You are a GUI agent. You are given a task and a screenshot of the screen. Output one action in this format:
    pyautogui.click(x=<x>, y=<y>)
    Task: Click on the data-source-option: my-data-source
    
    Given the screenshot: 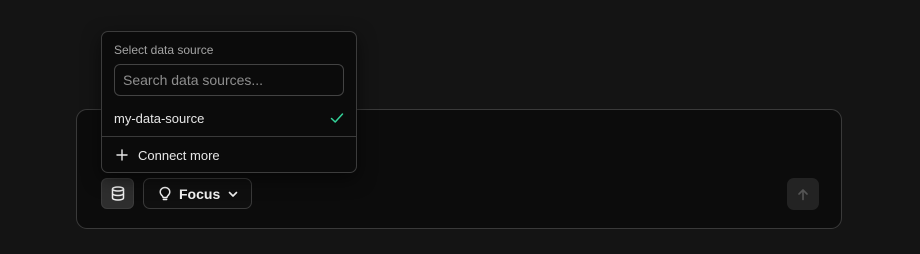 What is the action you would take?
    pyautogui.click(x=229, y=118)
    